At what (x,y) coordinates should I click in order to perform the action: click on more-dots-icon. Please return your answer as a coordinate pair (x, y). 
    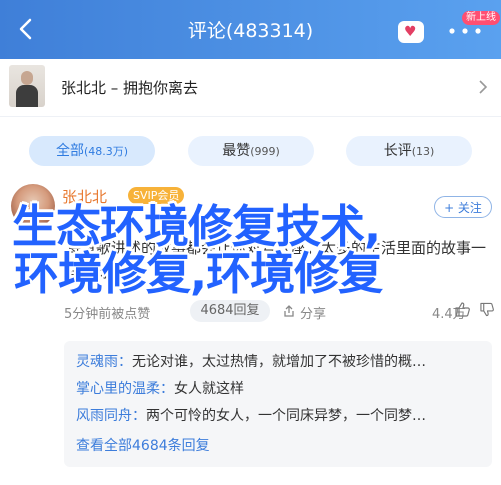
    Looking at the image, I should click on (465, 31).